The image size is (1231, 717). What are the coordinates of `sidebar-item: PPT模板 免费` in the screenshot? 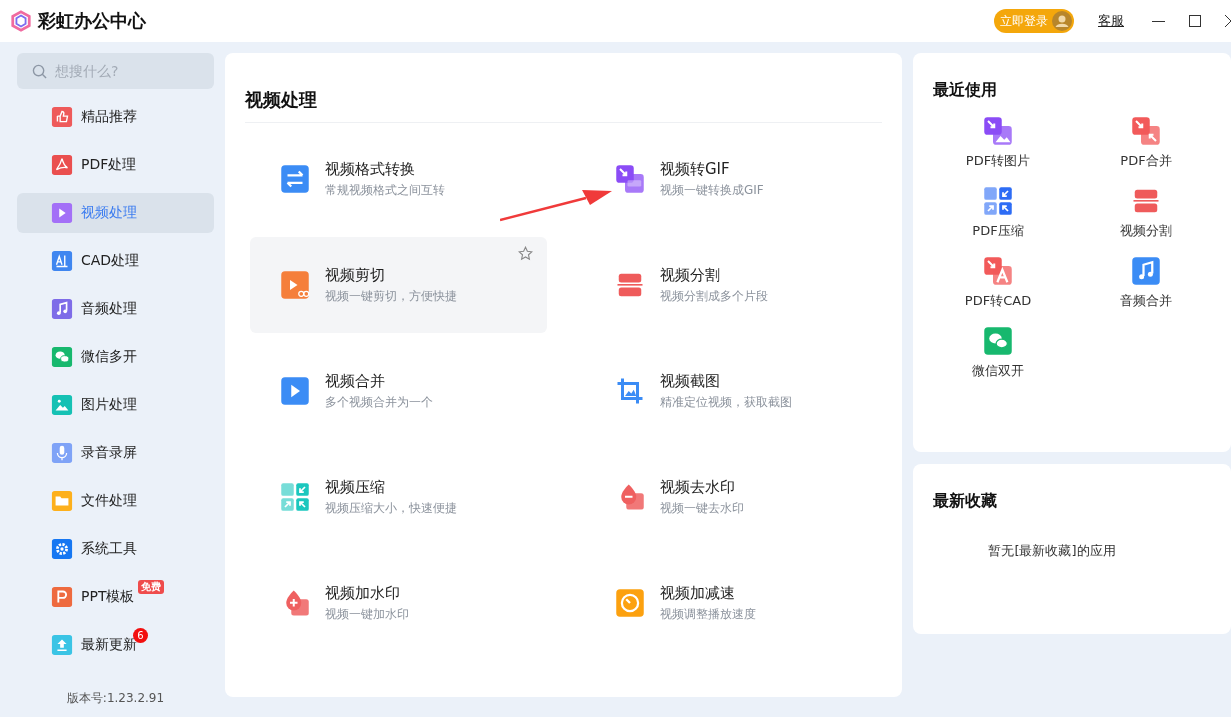 It's located at (115, 597).